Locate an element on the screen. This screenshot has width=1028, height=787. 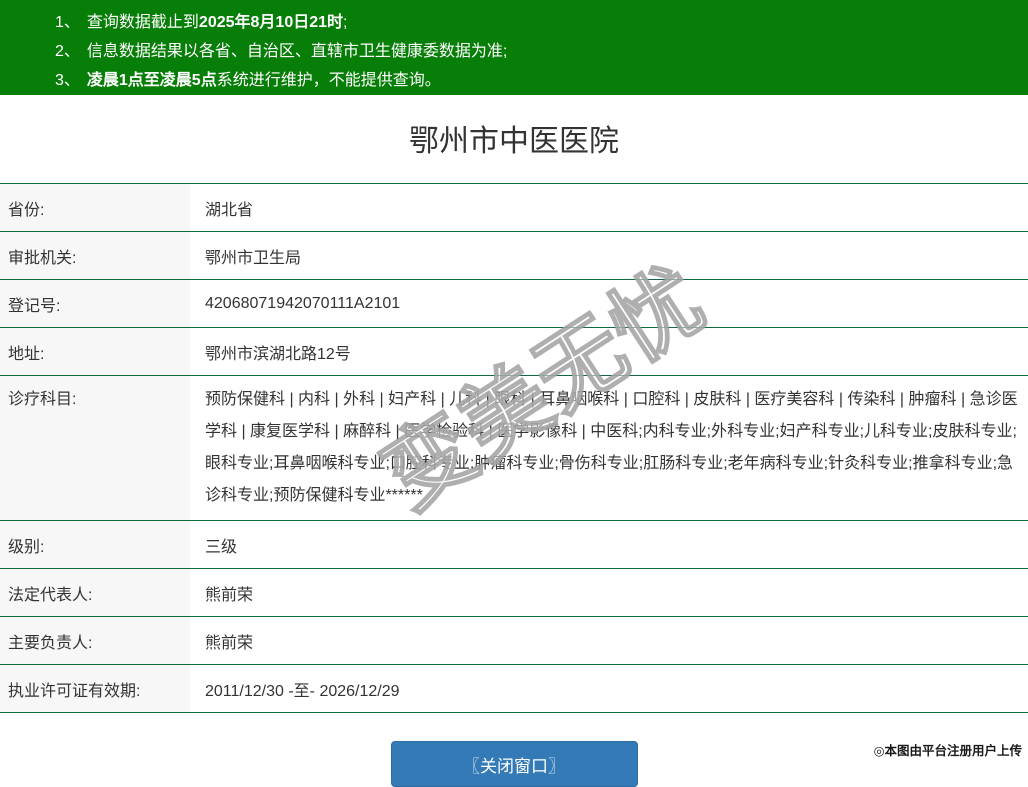
close-window-button: 〖关闭窗口〗 is located at coordinates (514, 764).